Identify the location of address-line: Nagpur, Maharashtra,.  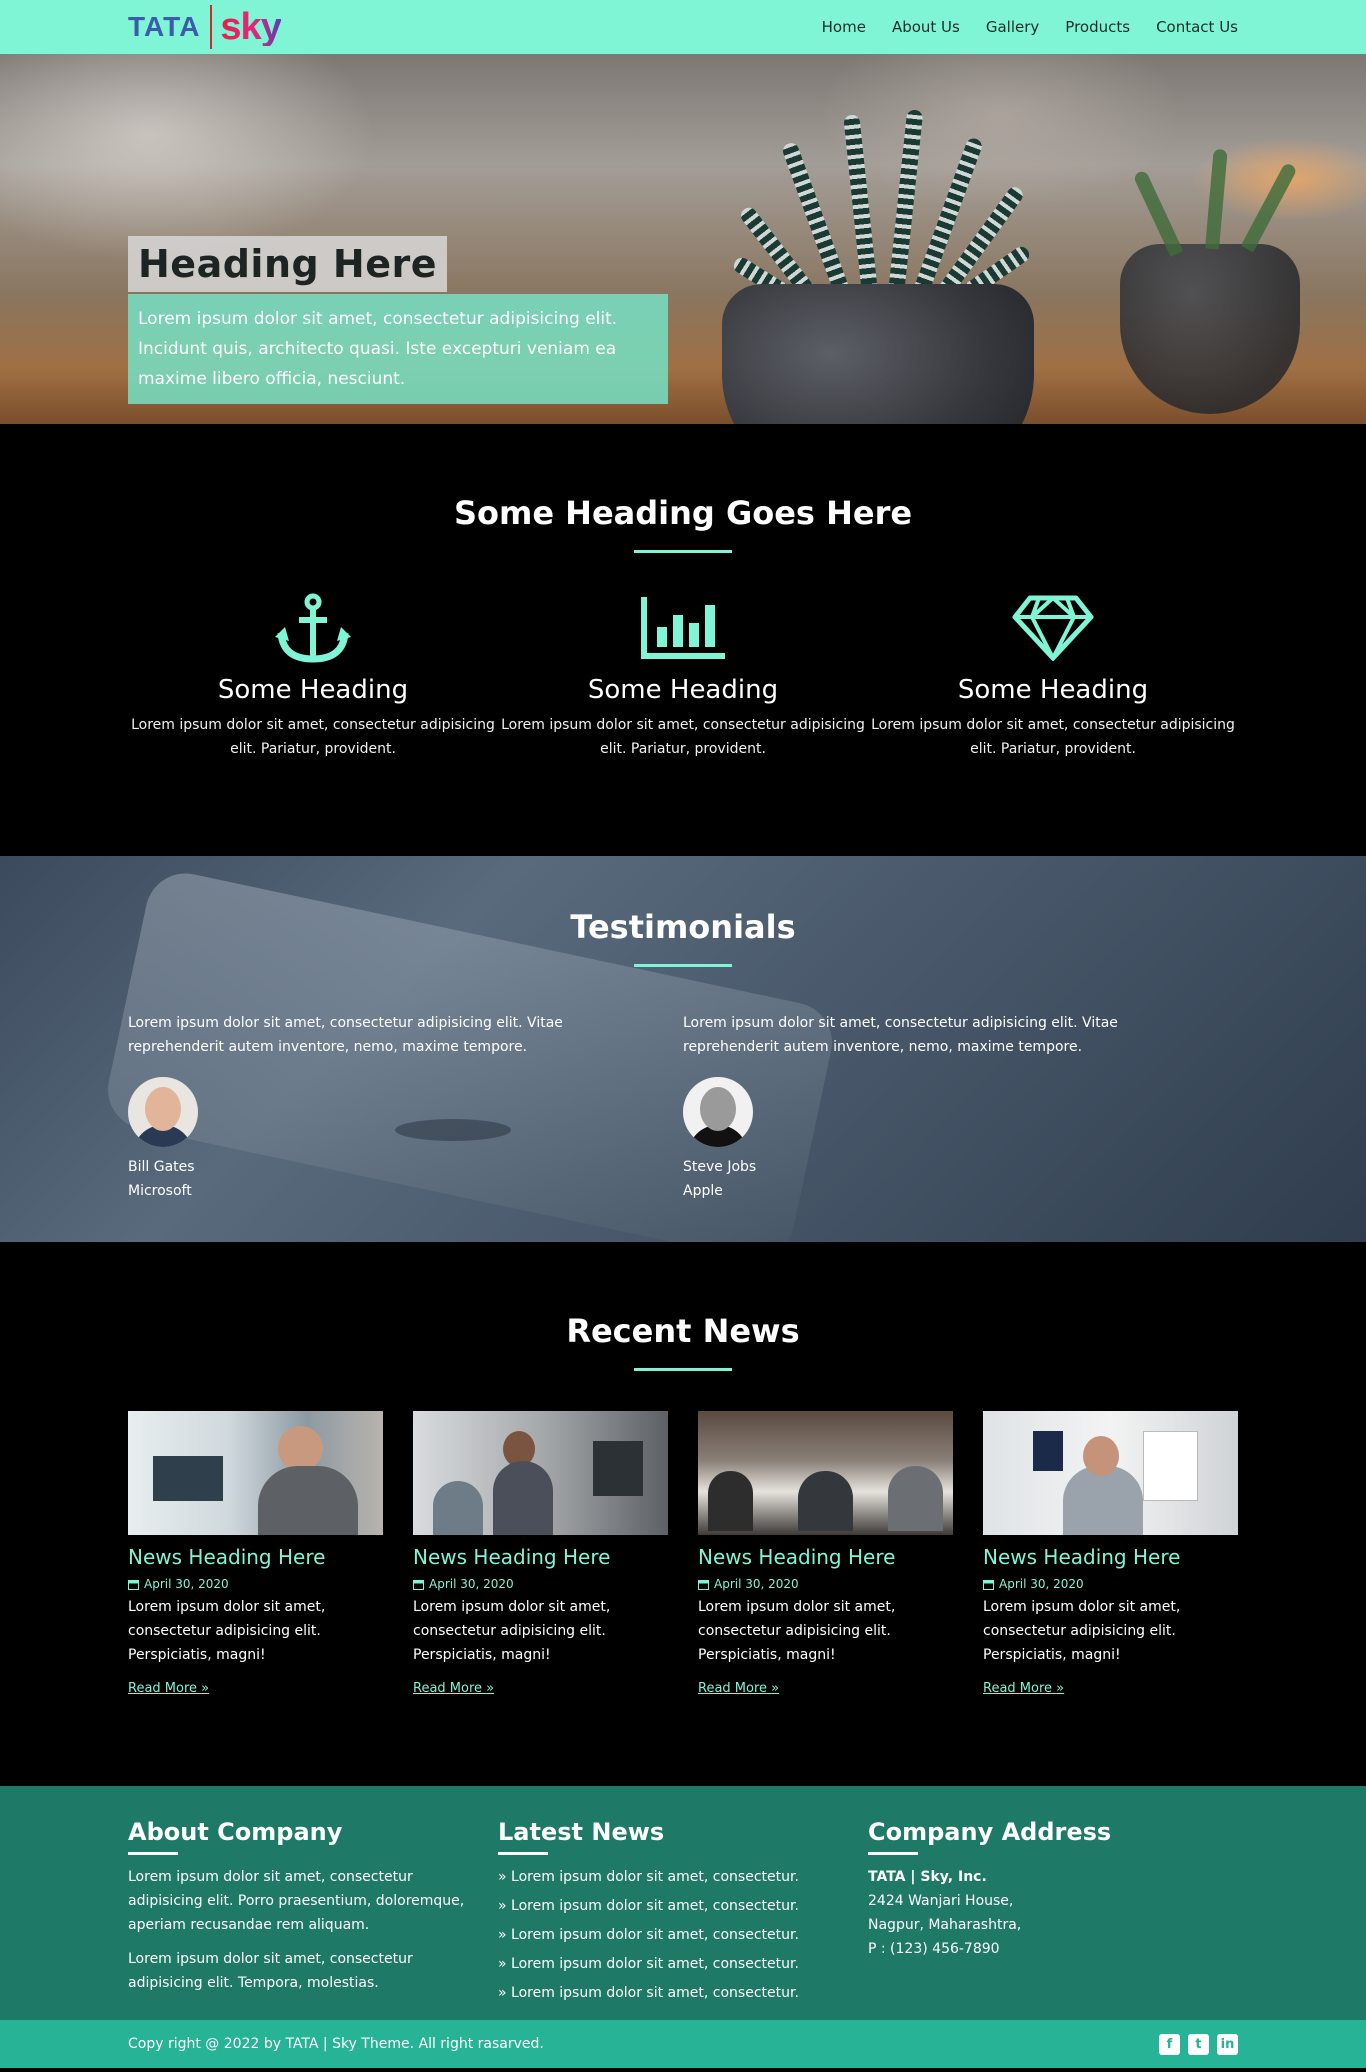
(945, 1925).